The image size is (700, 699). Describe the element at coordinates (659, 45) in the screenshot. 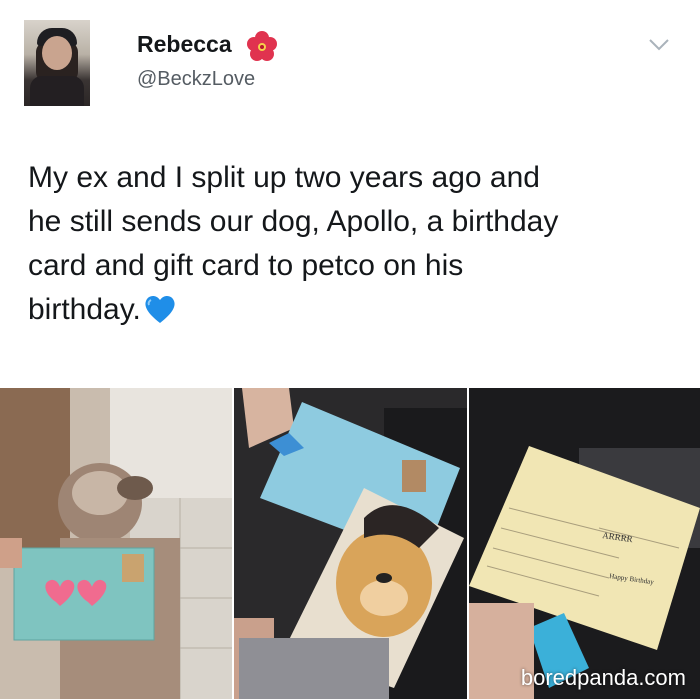

I see `chevron-down-icon` at that location.